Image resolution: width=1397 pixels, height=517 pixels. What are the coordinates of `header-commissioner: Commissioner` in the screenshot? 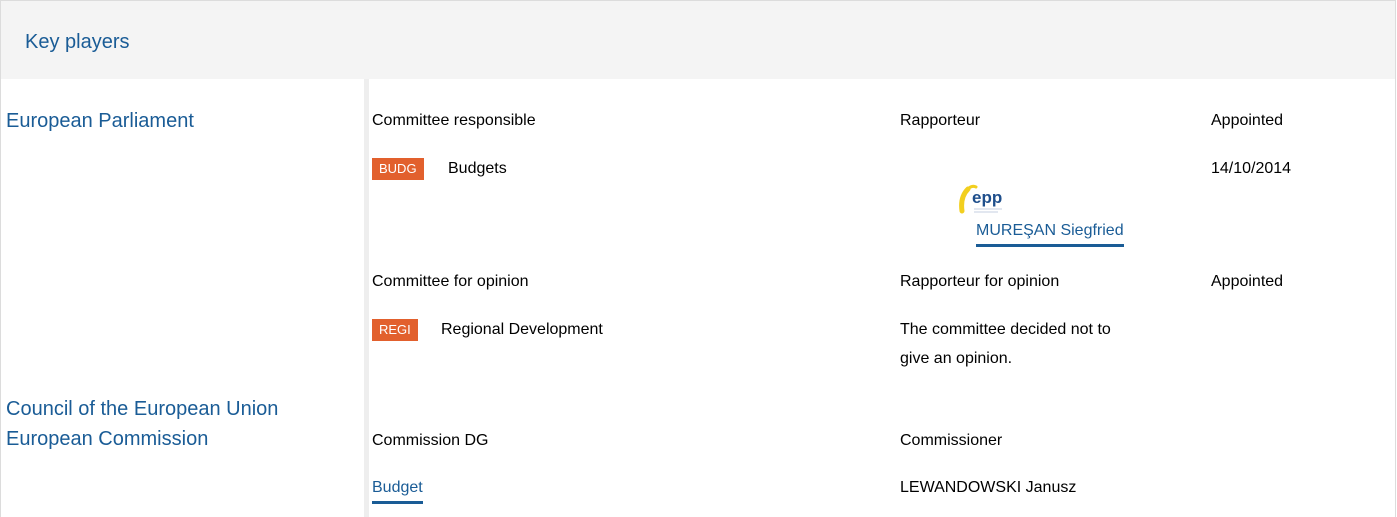 It's located at (951, 440).